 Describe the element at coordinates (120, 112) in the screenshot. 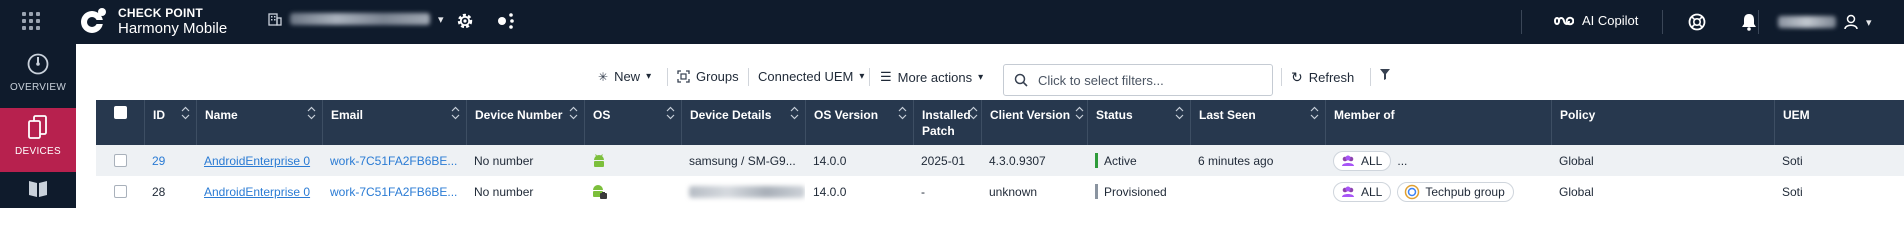

I see `select-all-checkbox` at that location.